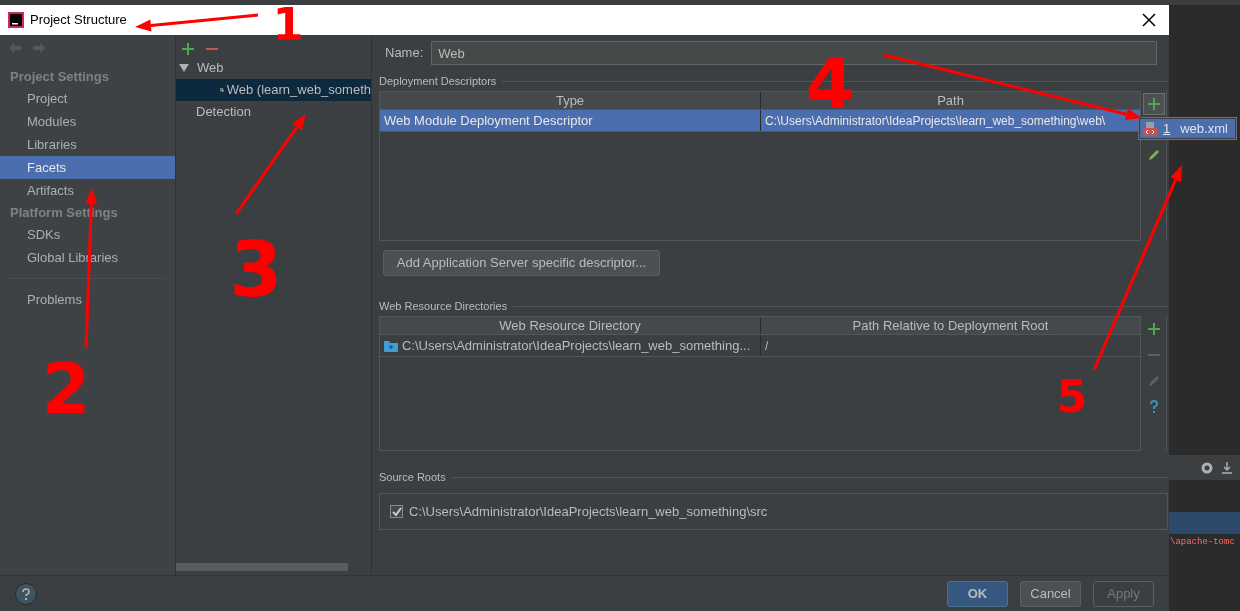 This screenshot has height=611, width=1240. I want to click on folder-icon, so click(391, 345).